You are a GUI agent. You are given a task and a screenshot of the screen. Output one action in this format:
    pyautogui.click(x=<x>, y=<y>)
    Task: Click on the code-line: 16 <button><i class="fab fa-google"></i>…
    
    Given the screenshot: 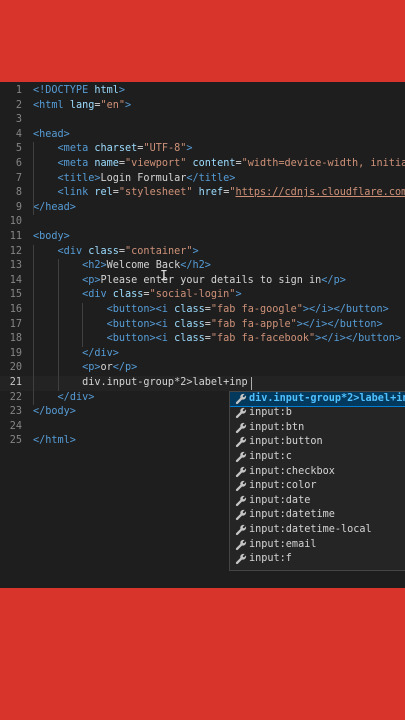 What is the action you would take?
    pyautogui.click(x=202, y=310)
    